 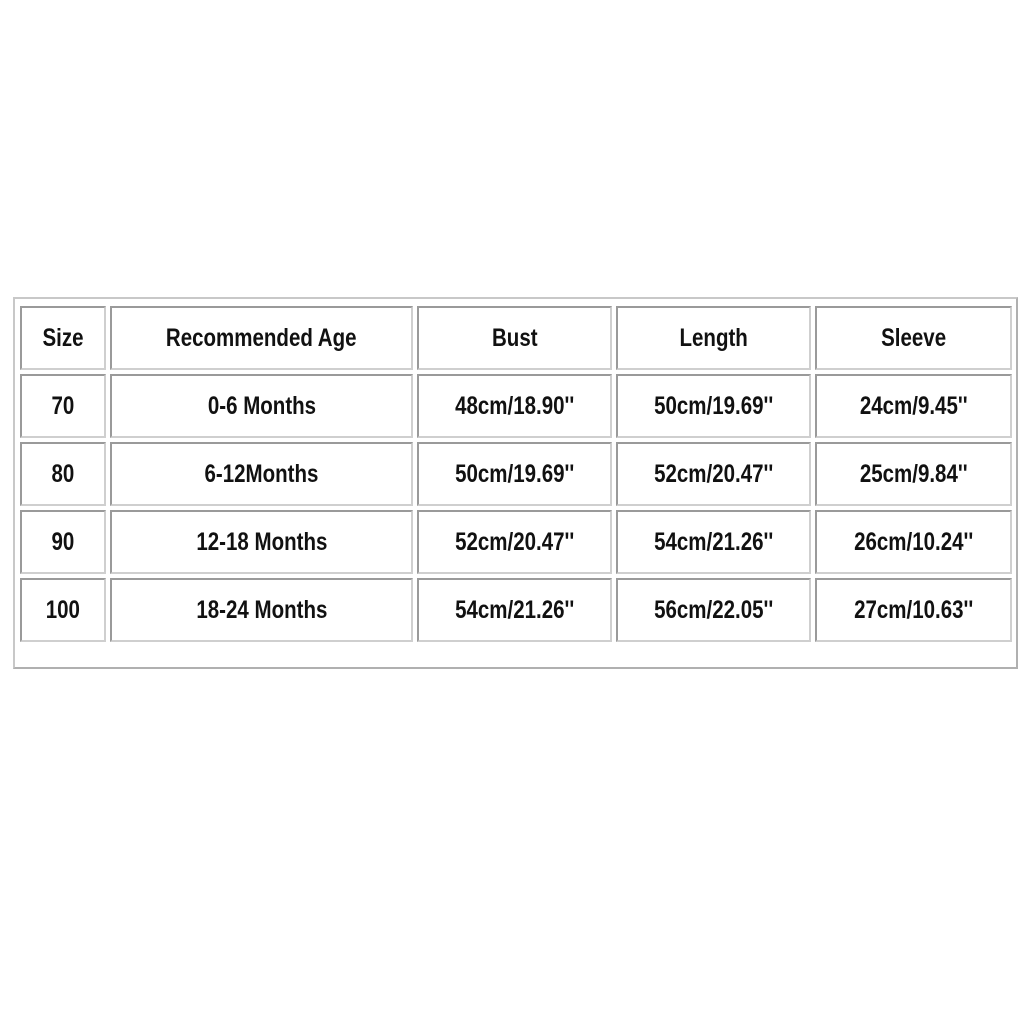 I want to click on sleeve-text: 27cm/10.63'', so click(x=913, y=609).